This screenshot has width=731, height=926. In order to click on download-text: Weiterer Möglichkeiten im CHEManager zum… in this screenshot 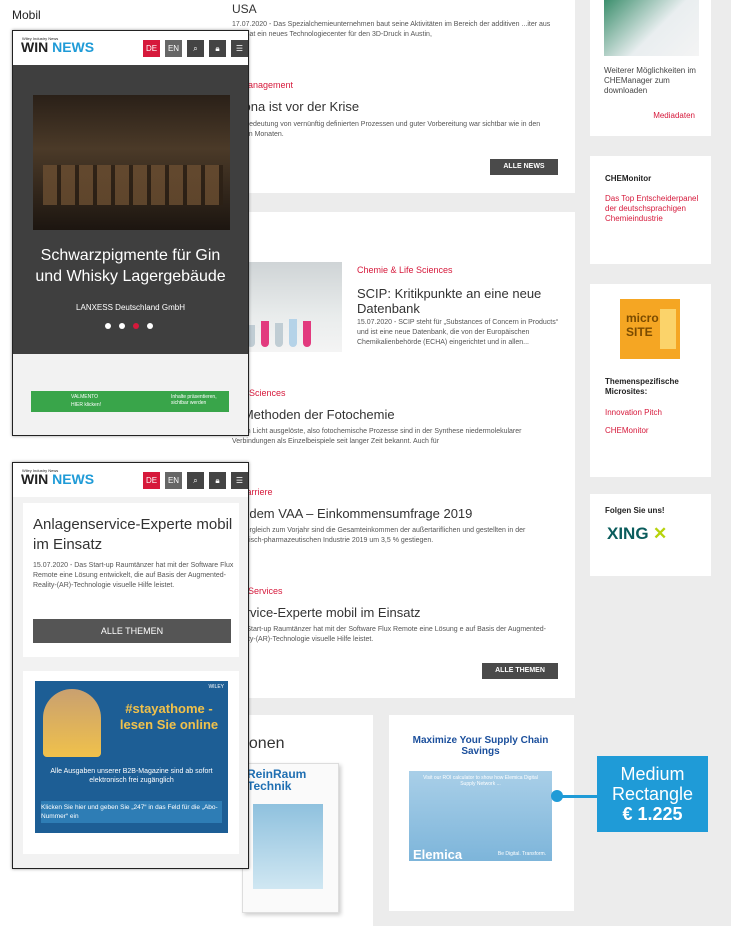, I will do `click(650, 80)`.